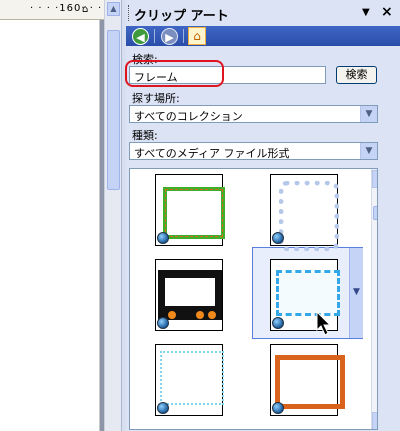 The height and width of the screenshot is (431, 400). What do you see at coordinates (140, 36) in the screenshot?
I see `back-arrow-icon: ◀` at bounding box center [140, 36].